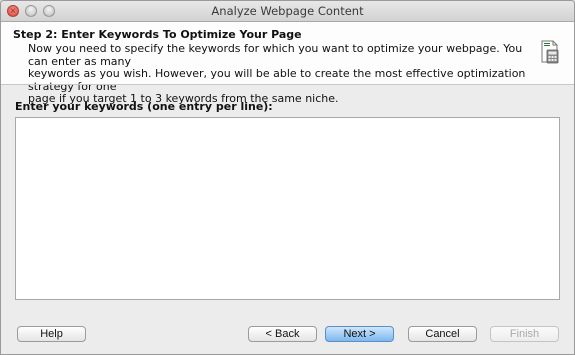 Image resolution: width=575 pixels, height=355 pixels. Describe the element at coordinates (550, 52) in the screenshot. I see `document-calculator-icon` at that location.